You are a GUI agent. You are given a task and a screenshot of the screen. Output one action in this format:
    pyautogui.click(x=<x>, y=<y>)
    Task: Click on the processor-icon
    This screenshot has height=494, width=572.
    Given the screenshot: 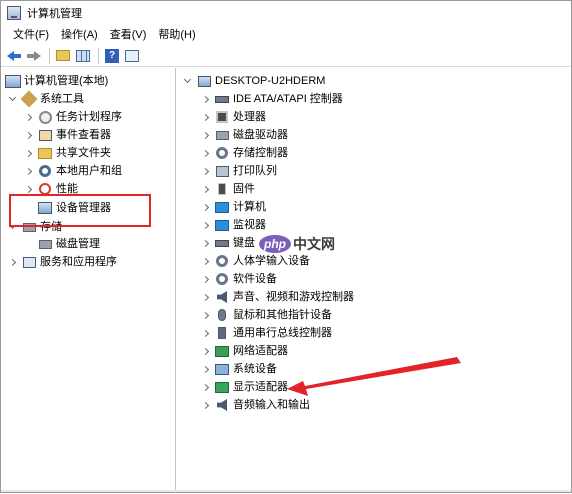 What is the action you would take?
    pyautogui.click(x=222, y=117)
    